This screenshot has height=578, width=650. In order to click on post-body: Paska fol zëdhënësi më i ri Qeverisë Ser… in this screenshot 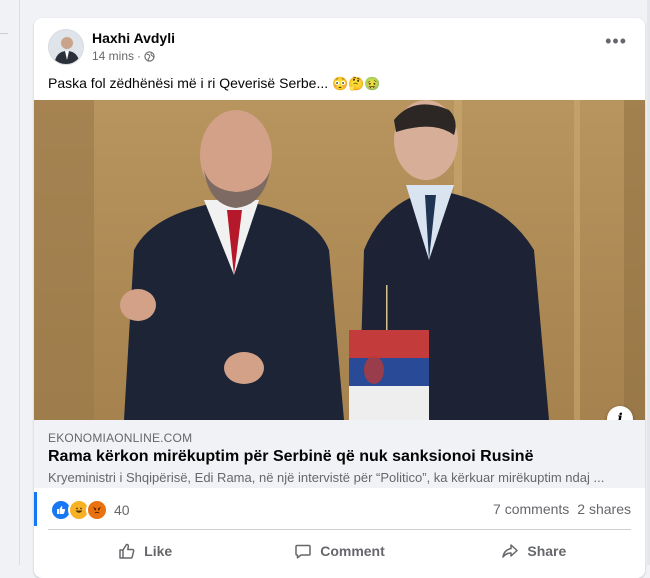, I will do `click(188, 83)`.